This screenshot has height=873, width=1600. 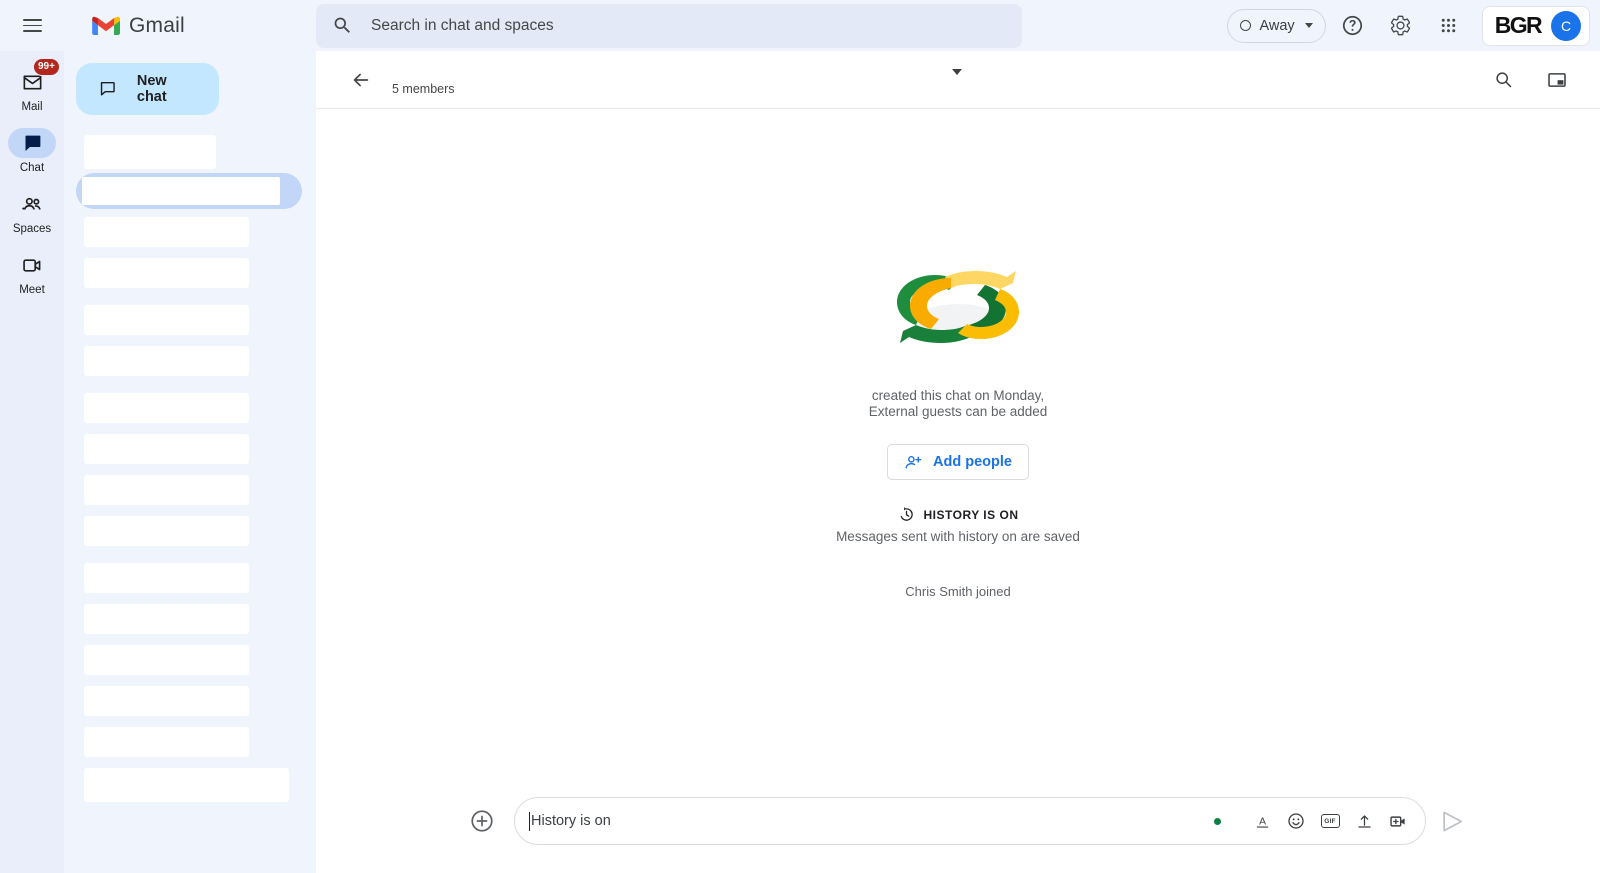 I want to click on apps-grid-icon, so click(x=1448, y=25).